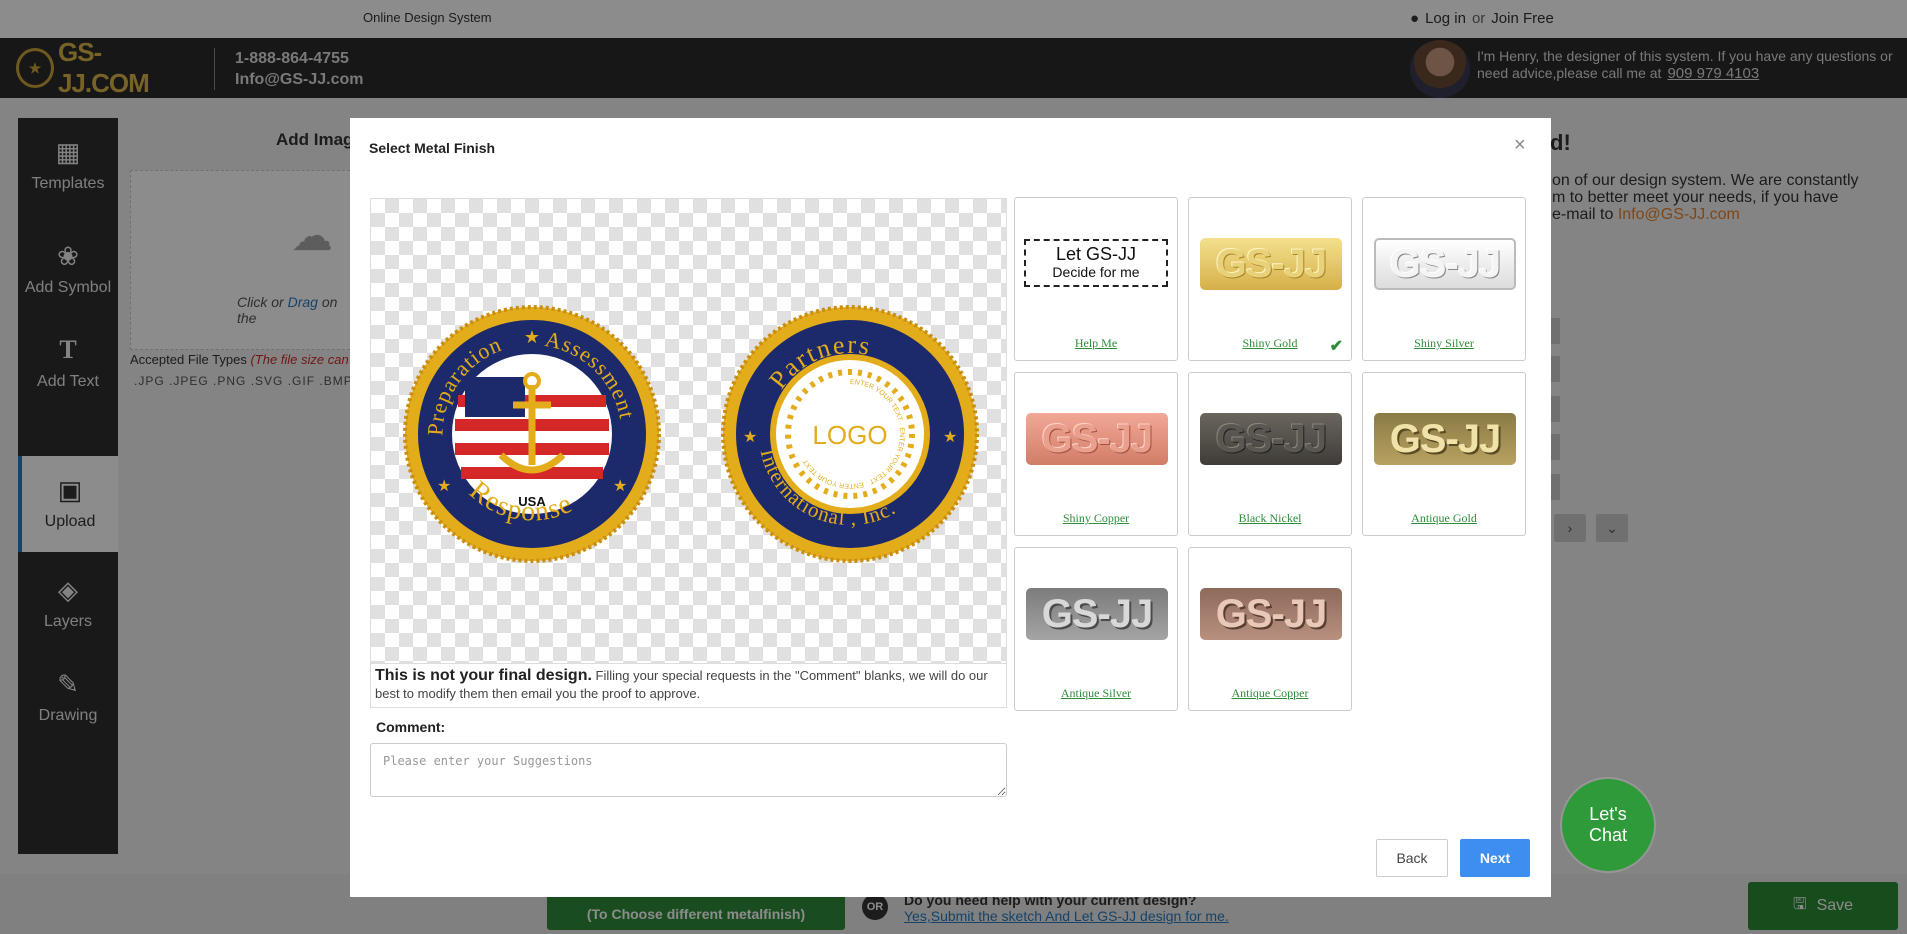 The image size is (1907, 934). What do you see at coordinates (1270, 518) in the screenshot?
I see `finish-label: Black Nickel` at bounding box center [1270, 518].